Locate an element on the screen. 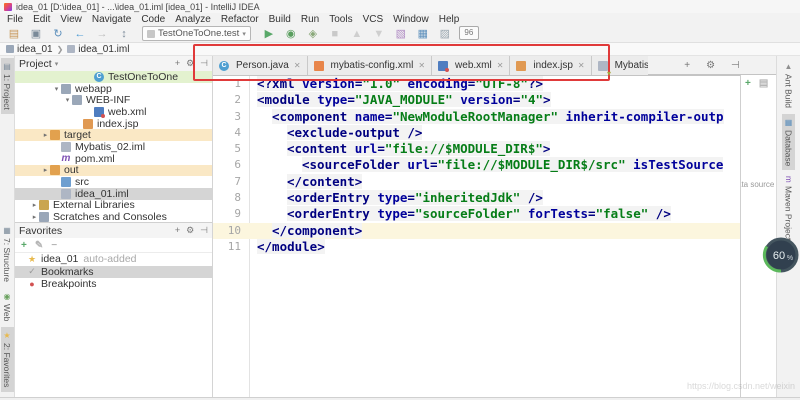 This screenshot has width=800, height=400. code-line-7: 7 </content> is located at coordinates (476, 181).